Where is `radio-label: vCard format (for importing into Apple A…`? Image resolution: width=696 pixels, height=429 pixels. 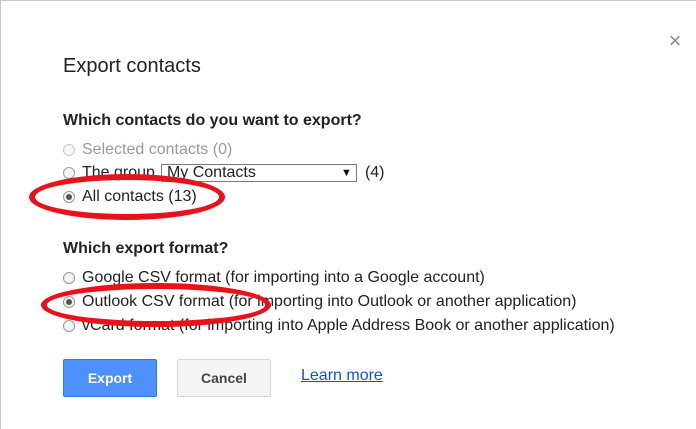 radio-label: vCard format (for importing into Apple A… is located at coordinates (348, 325).